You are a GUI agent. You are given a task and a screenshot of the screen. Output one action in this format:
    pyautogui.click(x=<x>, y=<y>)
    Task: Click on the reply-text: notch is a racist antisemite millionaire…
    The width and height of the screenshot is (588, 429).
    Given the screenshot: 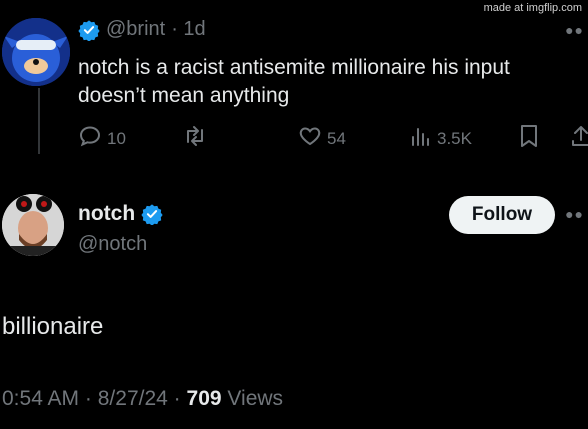 What is the action you would take?
    pyautogui.click(x=294, y=81)
    